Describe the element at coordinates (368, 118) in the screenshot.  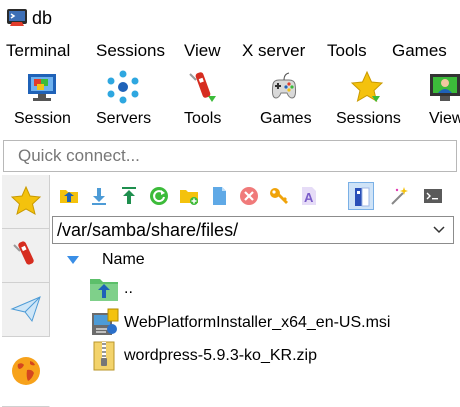
I see `sessions-label: Sessions` at that location.